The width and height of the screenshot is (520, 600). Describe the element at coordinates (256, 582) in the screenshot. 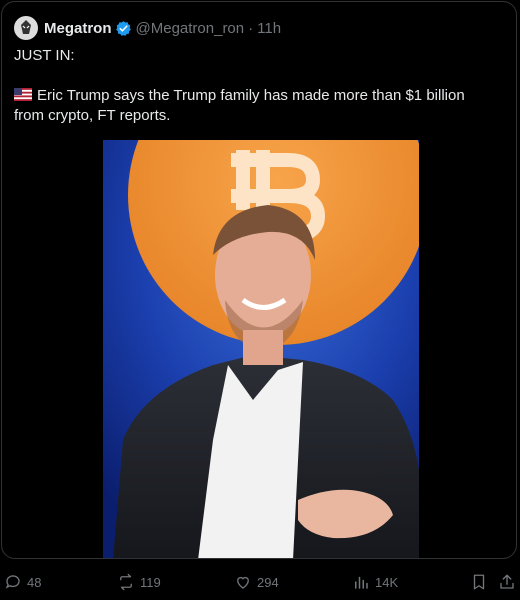

I see `like-button: 294` at that location.